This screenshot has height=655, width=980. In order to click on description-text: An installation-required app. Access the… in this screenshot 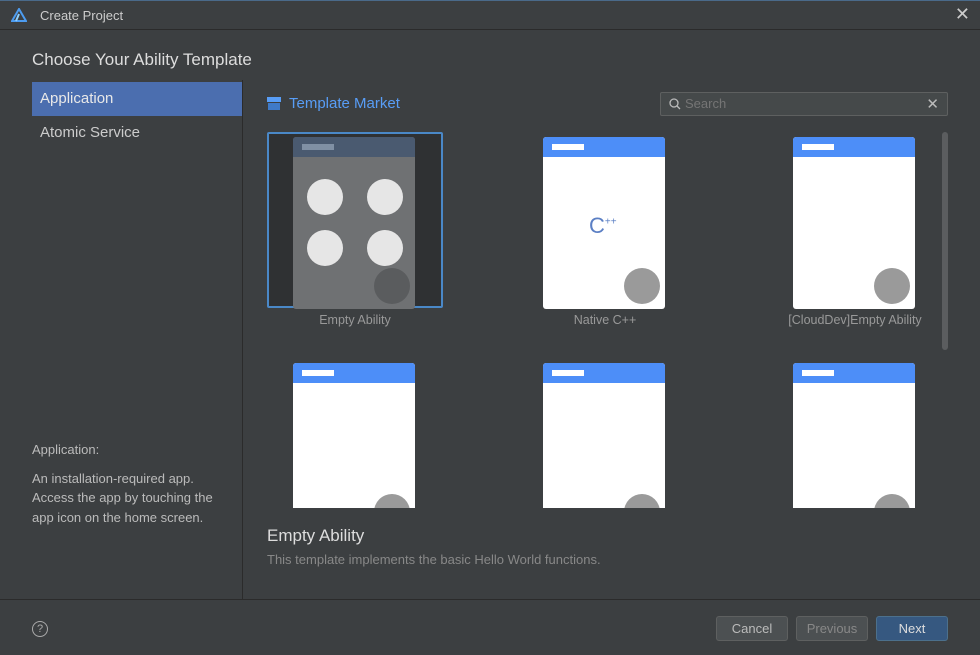, I will do `click(122, 497)`.